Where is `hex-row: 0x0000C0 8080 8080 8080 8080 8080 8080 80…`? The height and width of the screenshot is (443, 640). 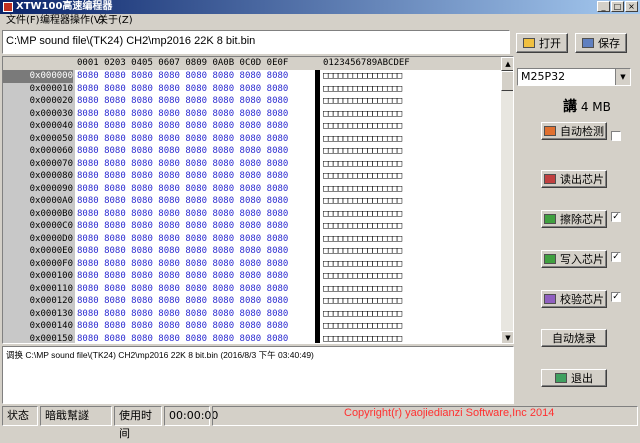
hex-row: 0x0000C0 8080 8080 8080 8080 8080 8080 80… is located at coordinates (252, 226).